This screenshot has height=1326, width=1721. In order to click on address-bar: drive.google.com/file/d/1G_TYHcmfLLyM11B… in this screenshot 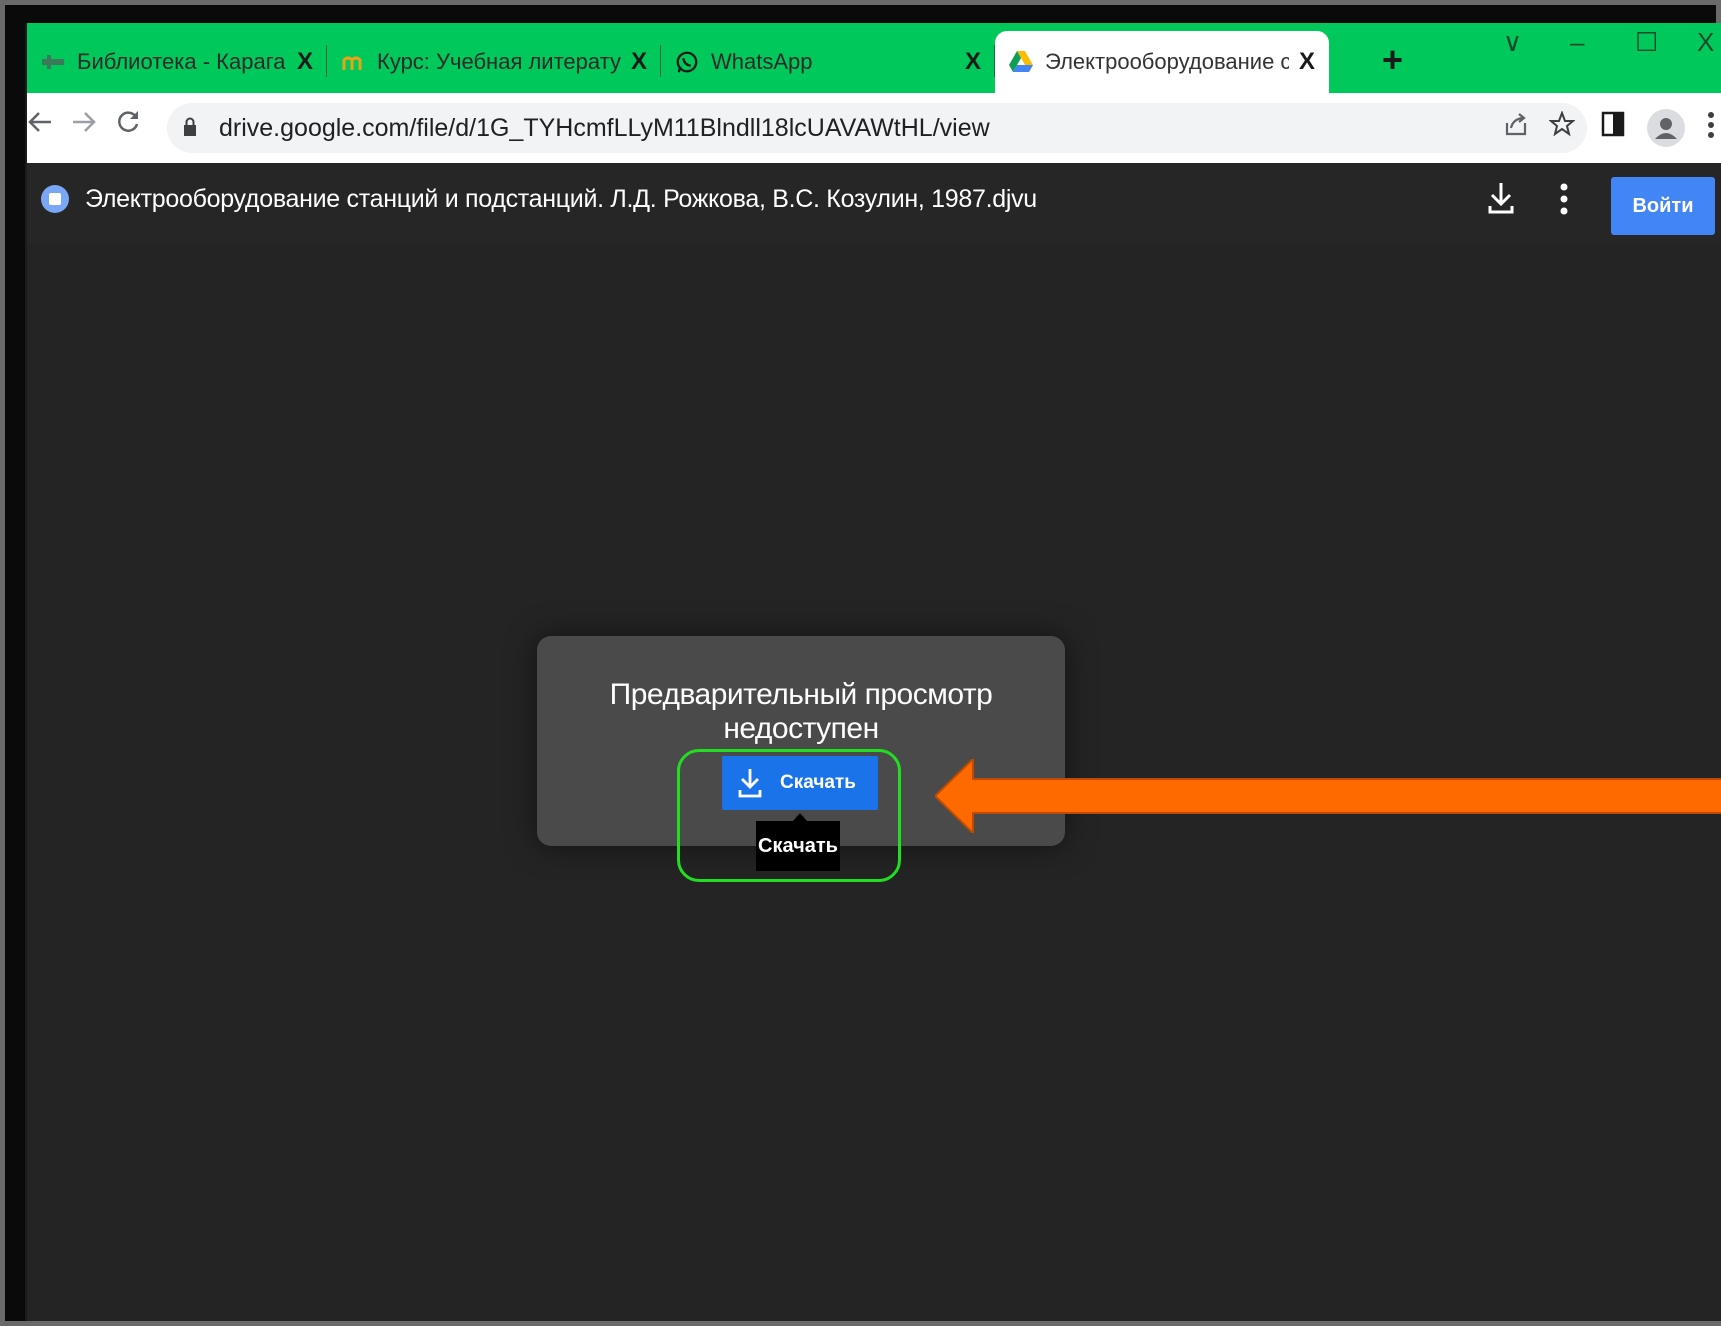, I will do `click(877, 128)`.